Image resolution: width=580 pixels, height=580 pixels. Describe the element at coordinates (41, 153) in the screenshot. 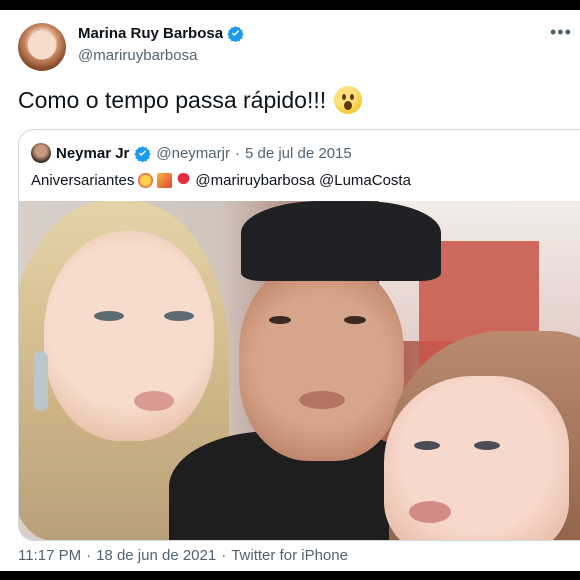

I see `quoted-author-avatar` at that location.